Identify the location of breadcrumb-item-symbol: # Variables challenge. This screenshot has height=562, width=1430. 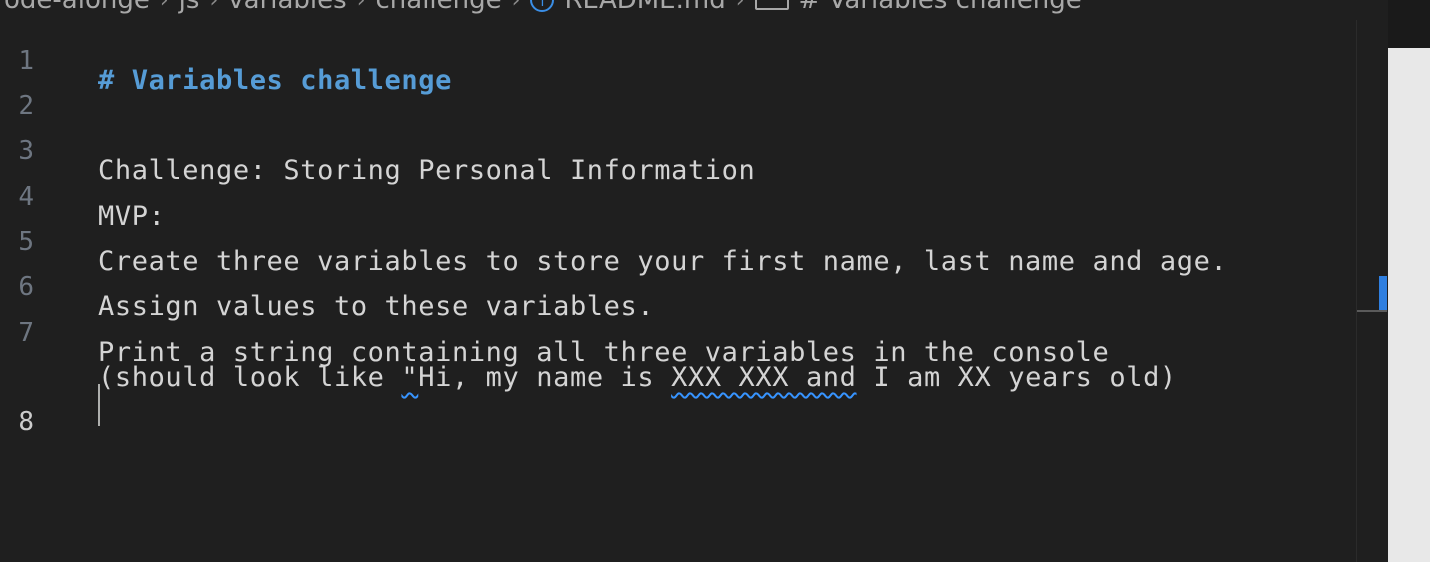
(940, 7).